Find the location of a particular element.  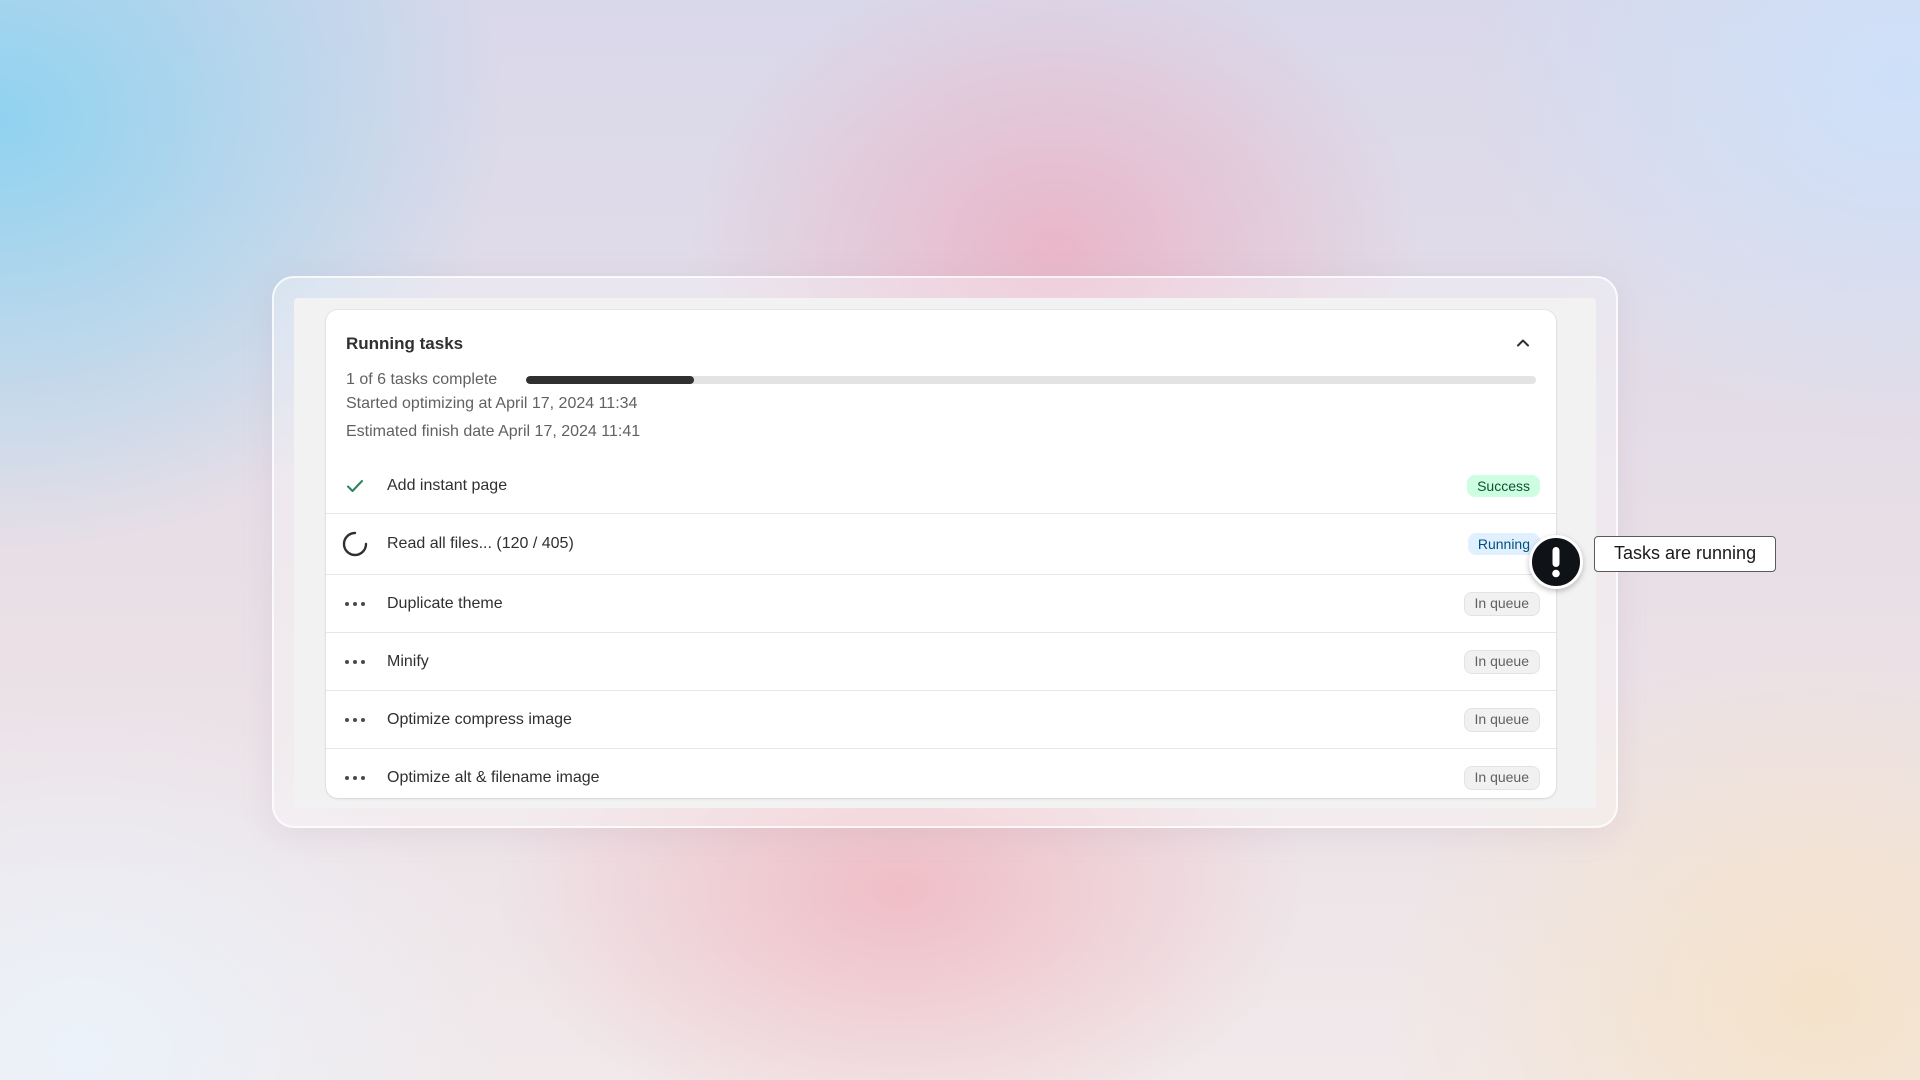

exclamation-icon is located at coordinates (1556, 562).